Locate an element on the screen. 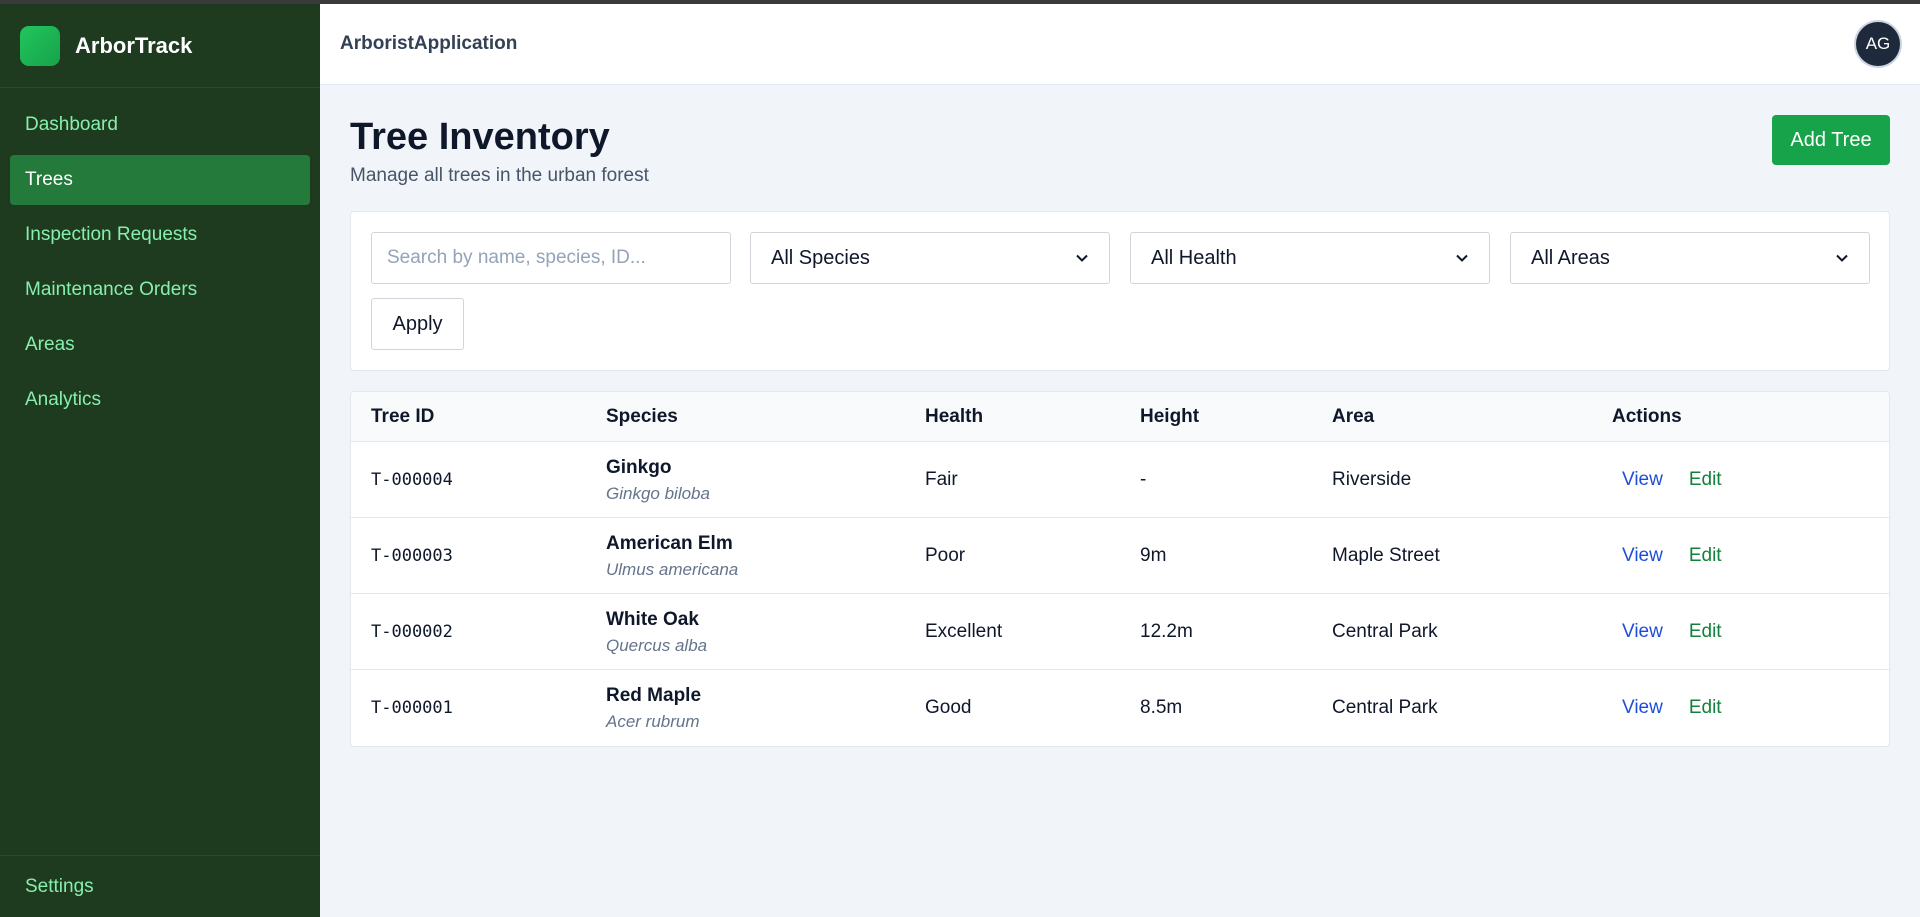 This screenshot has height=917, width=1920. species-cell: Ginkgo Ginkgo biloba is located at coordinates (658, 480).